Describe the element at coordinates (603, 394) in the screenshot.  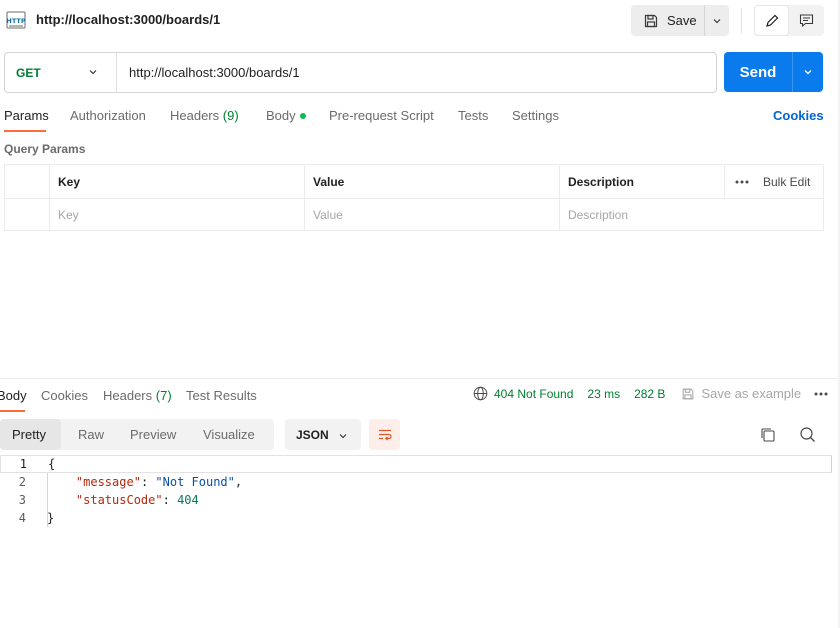
I see `response-time: 23 ms` at that location.